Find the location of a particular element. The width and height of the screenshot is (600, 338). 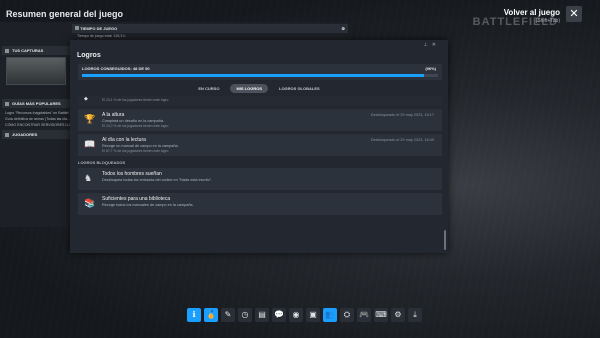

progress-label: LOGROS CONSEGUIDOS: 48 DE 50 is located at coordinates (116, 68).